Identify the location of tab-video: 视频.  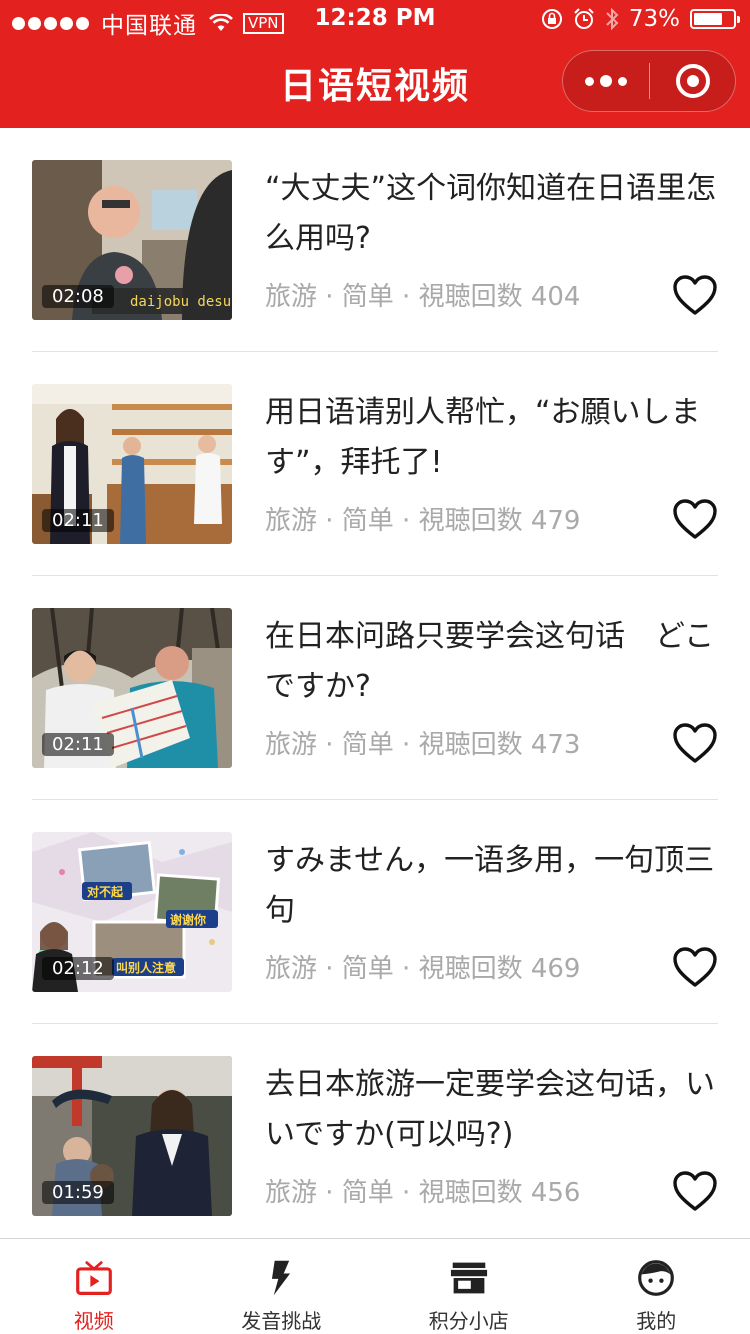
(94, 1286).